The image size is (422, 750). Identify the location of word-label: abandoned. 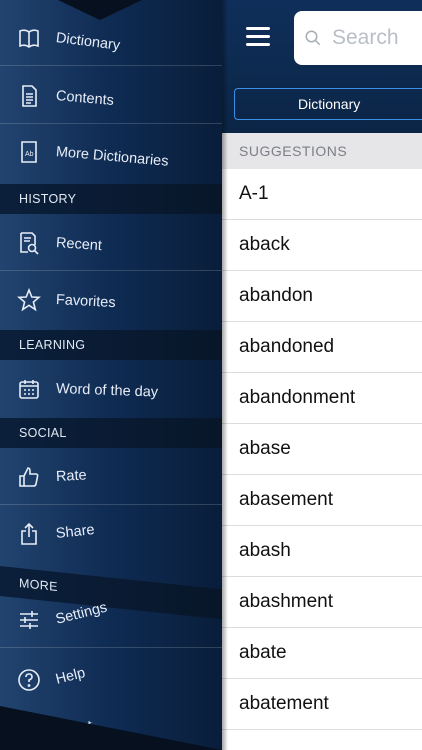
(287, 346).